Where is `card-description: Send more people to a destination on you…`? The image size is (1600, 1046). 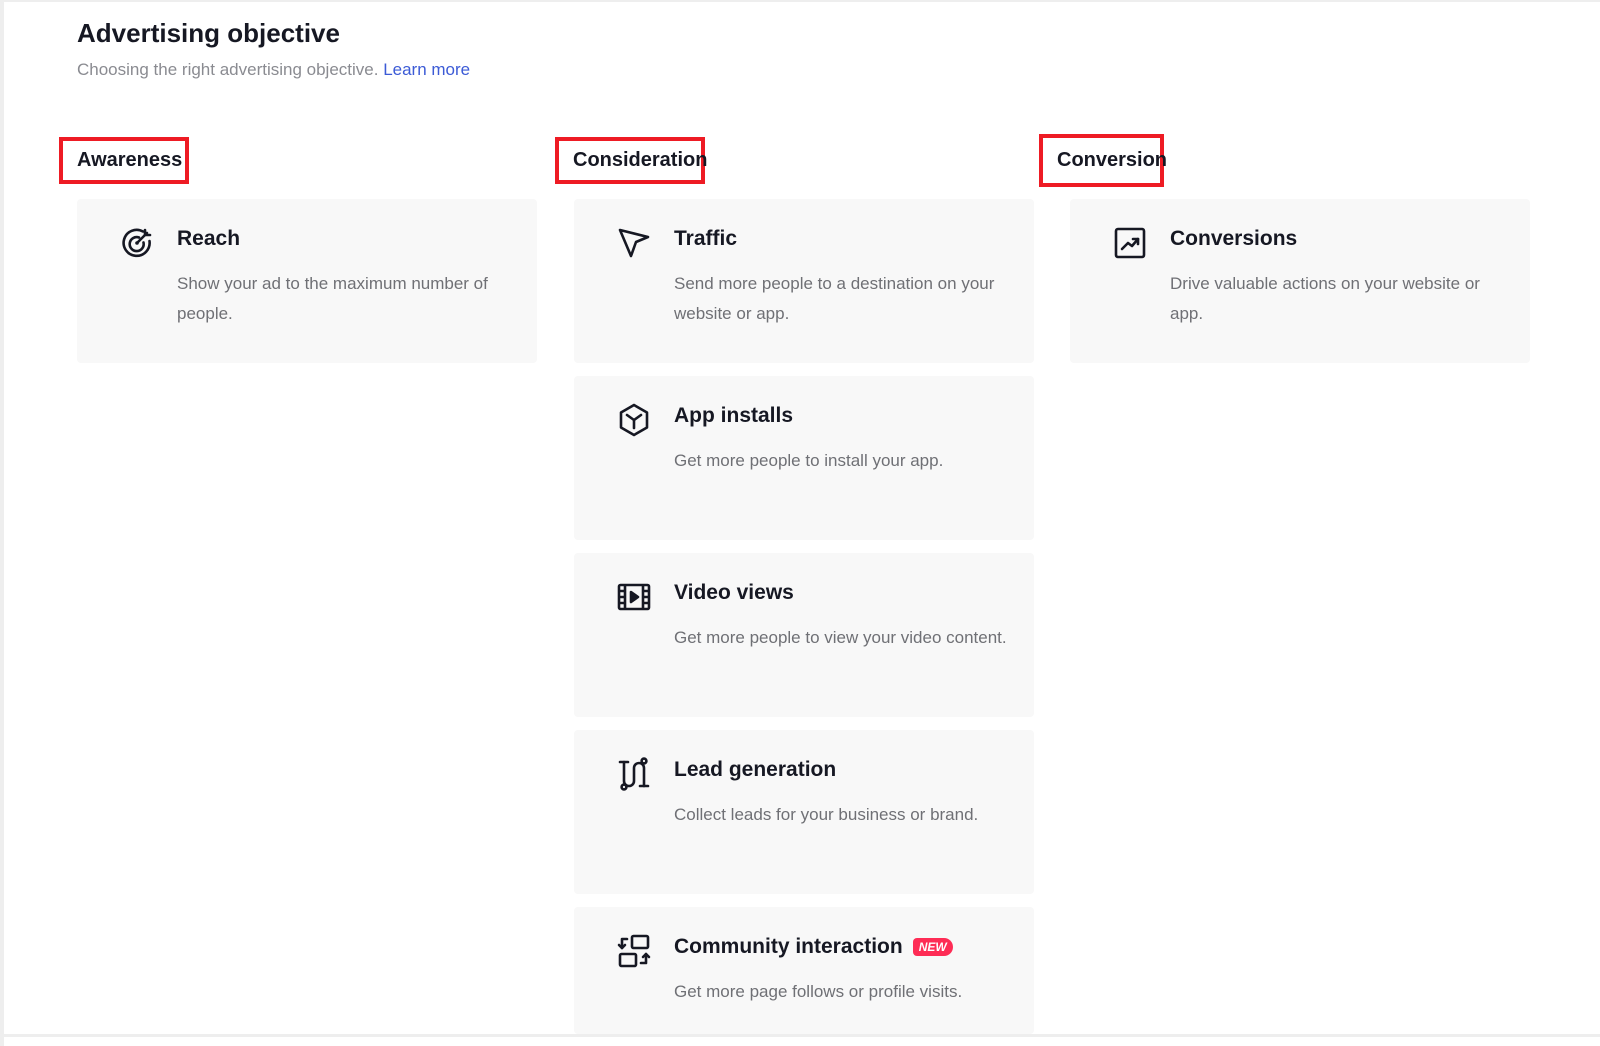
card-description: Send more people to a destination on you… is located at coordinates (834, 298).